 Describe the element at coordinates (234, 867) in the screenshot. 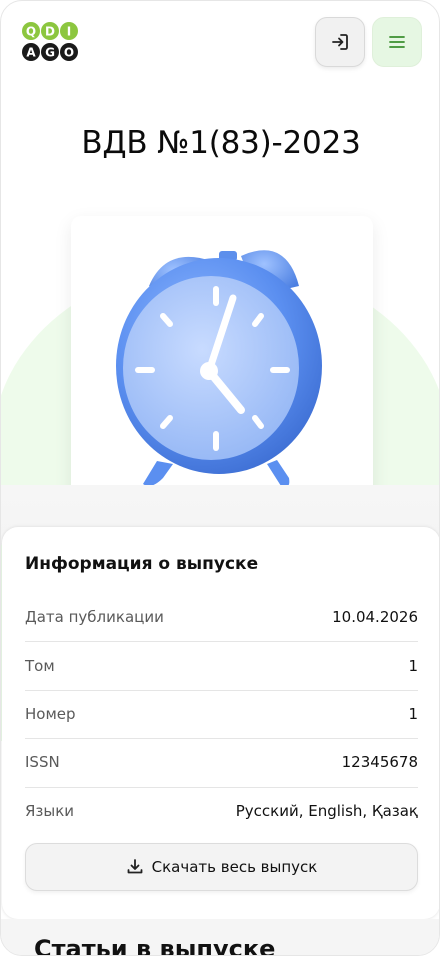

I see `download-label: Скачать весь выпуск` at that location.